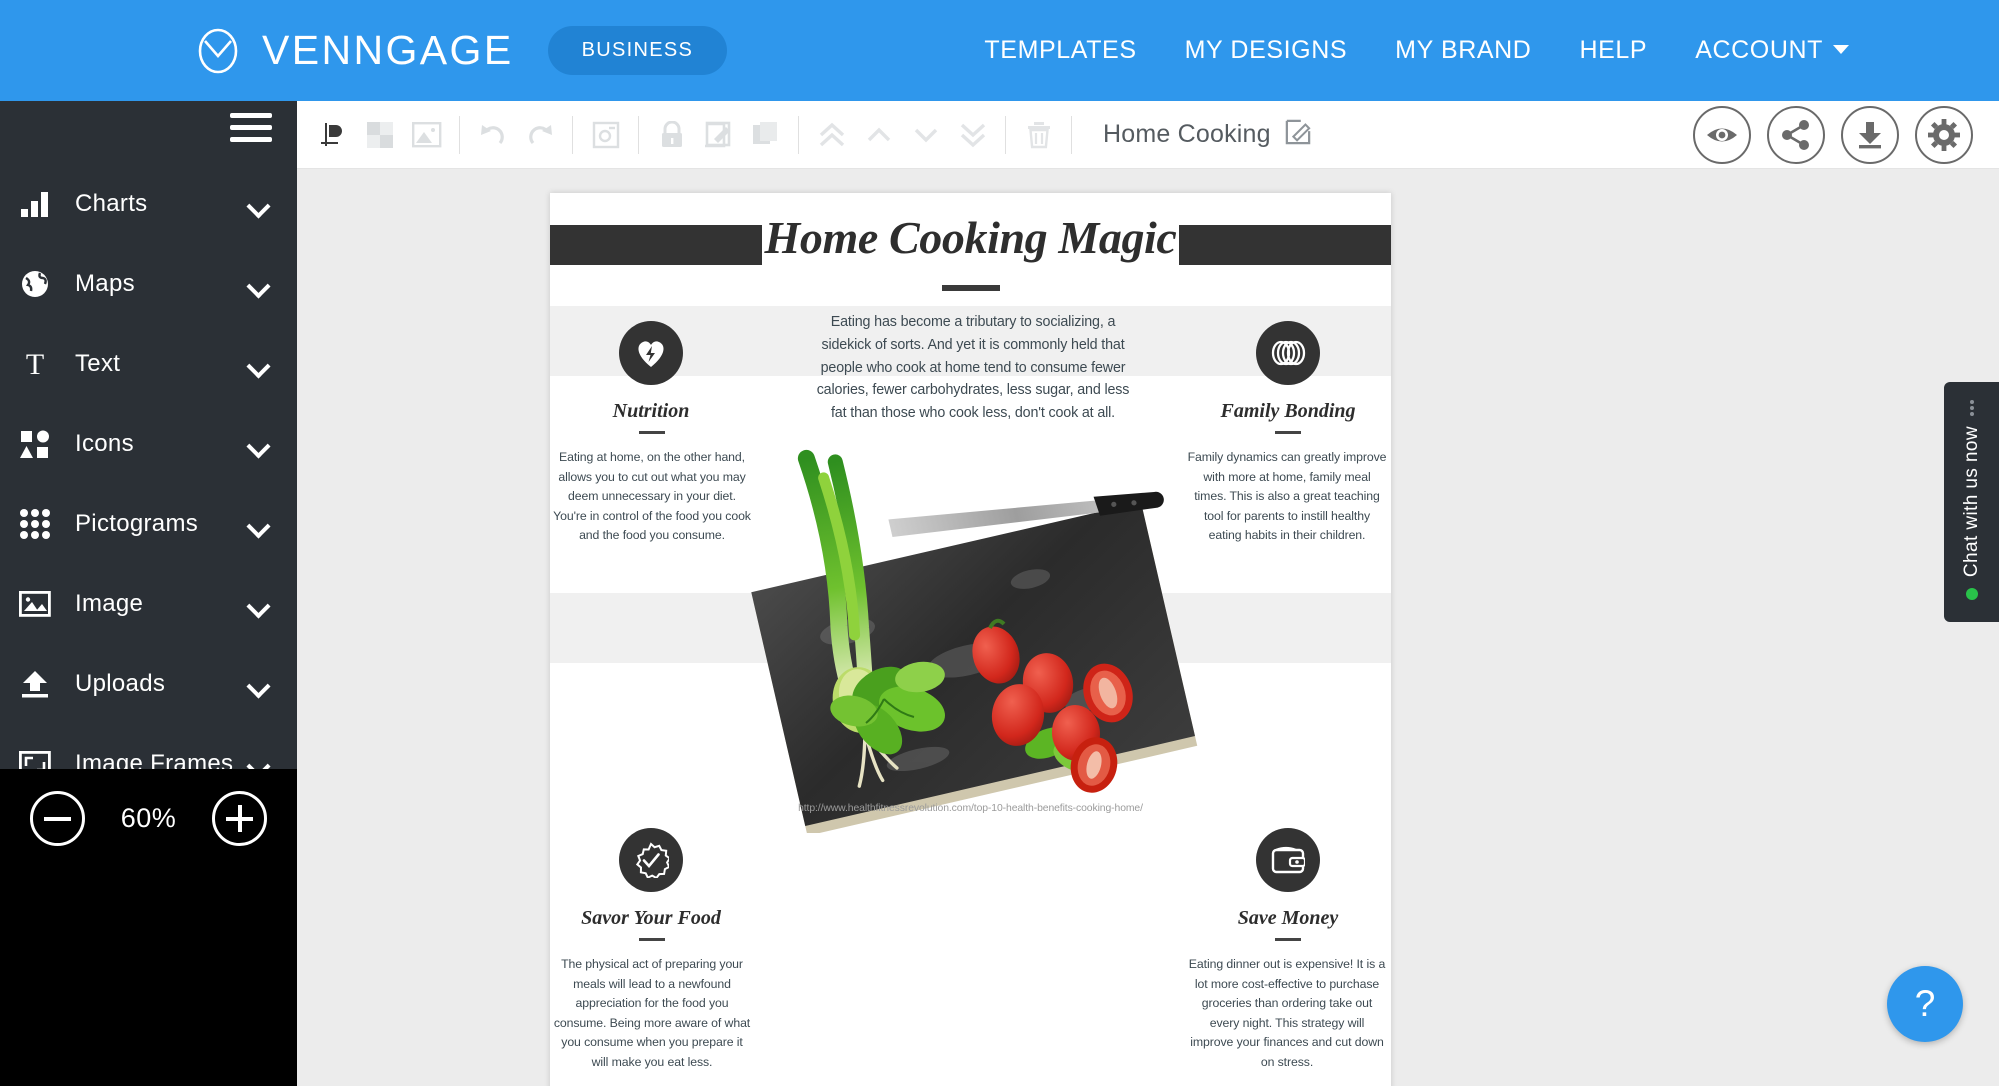 This screenshot has height=1086, width=1999. What do you see at coordinates (492, 135) in the screenshot?
I see `undo-icon` at bounding box center [492, 135].